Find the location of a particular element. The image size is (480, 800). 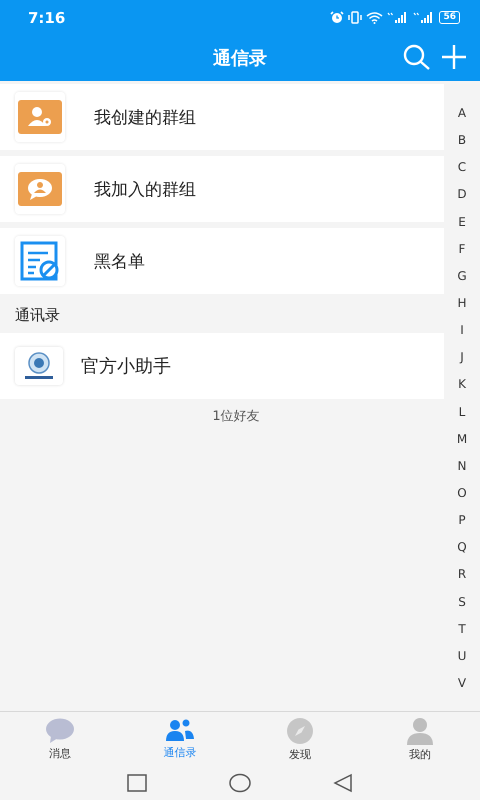

group-entry: 黑名单 is located at coordinates (222, 261).